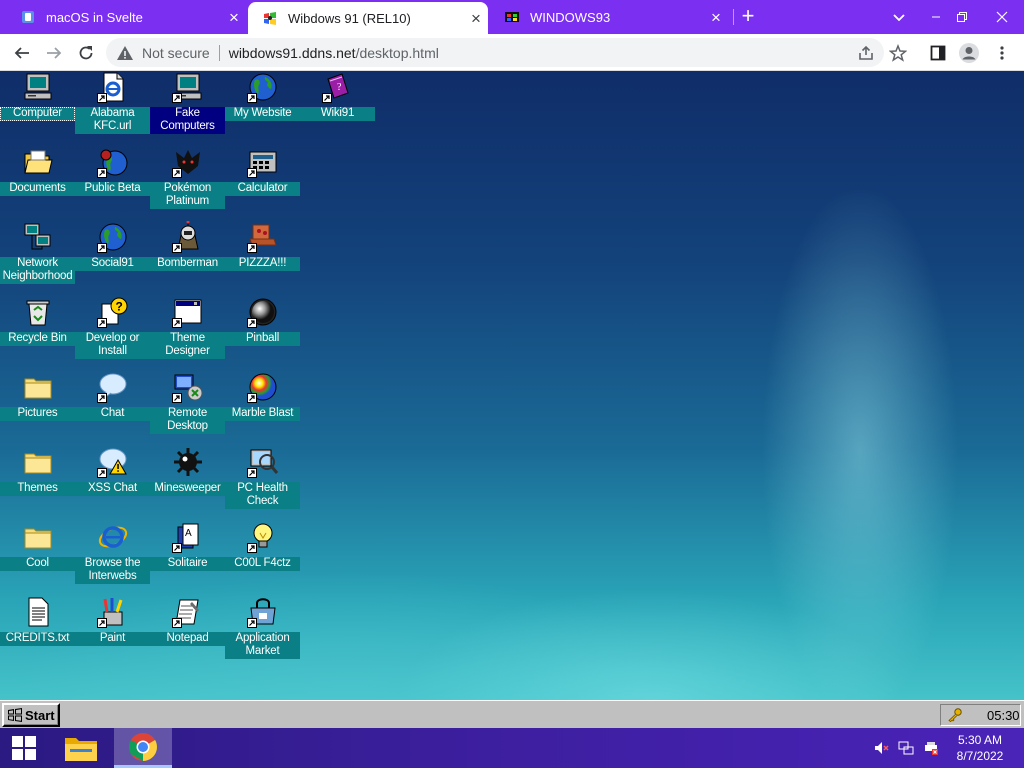  Describe the element at coordinates (125, 53) in the screenshot. I see `warning-triangle-icon` at that location.